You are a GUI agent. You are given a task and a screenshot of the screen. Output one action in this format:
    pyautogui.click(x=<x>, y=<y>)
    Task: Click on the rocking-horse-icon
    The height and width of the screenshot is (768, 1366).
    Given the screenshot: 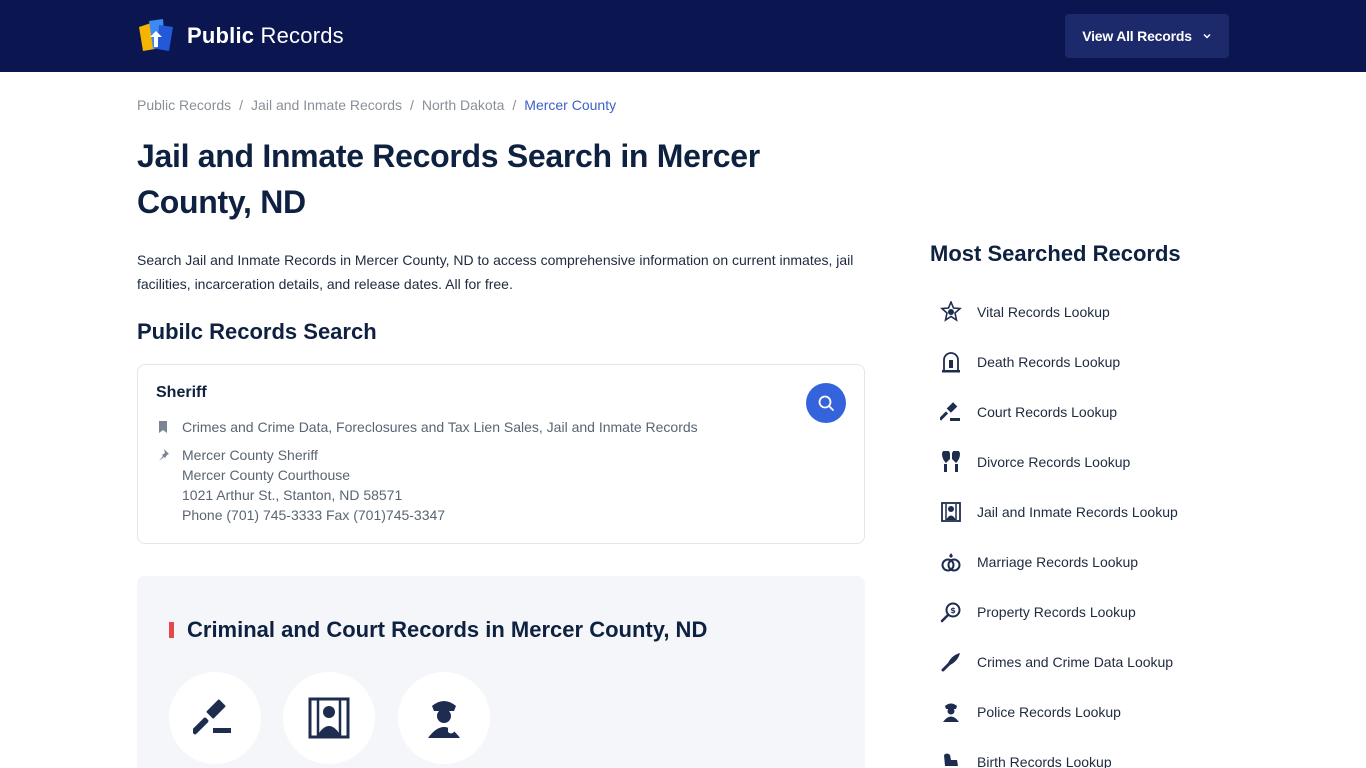 What is the action you would take?
    pyautogui.click(x=951, y=759)
    